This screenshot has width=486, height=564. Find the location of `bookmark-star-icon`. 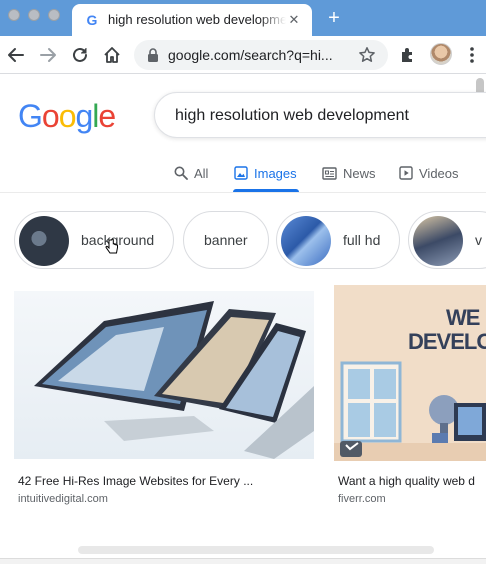

bookmark-star-icon is located at coordinates (367, 55).